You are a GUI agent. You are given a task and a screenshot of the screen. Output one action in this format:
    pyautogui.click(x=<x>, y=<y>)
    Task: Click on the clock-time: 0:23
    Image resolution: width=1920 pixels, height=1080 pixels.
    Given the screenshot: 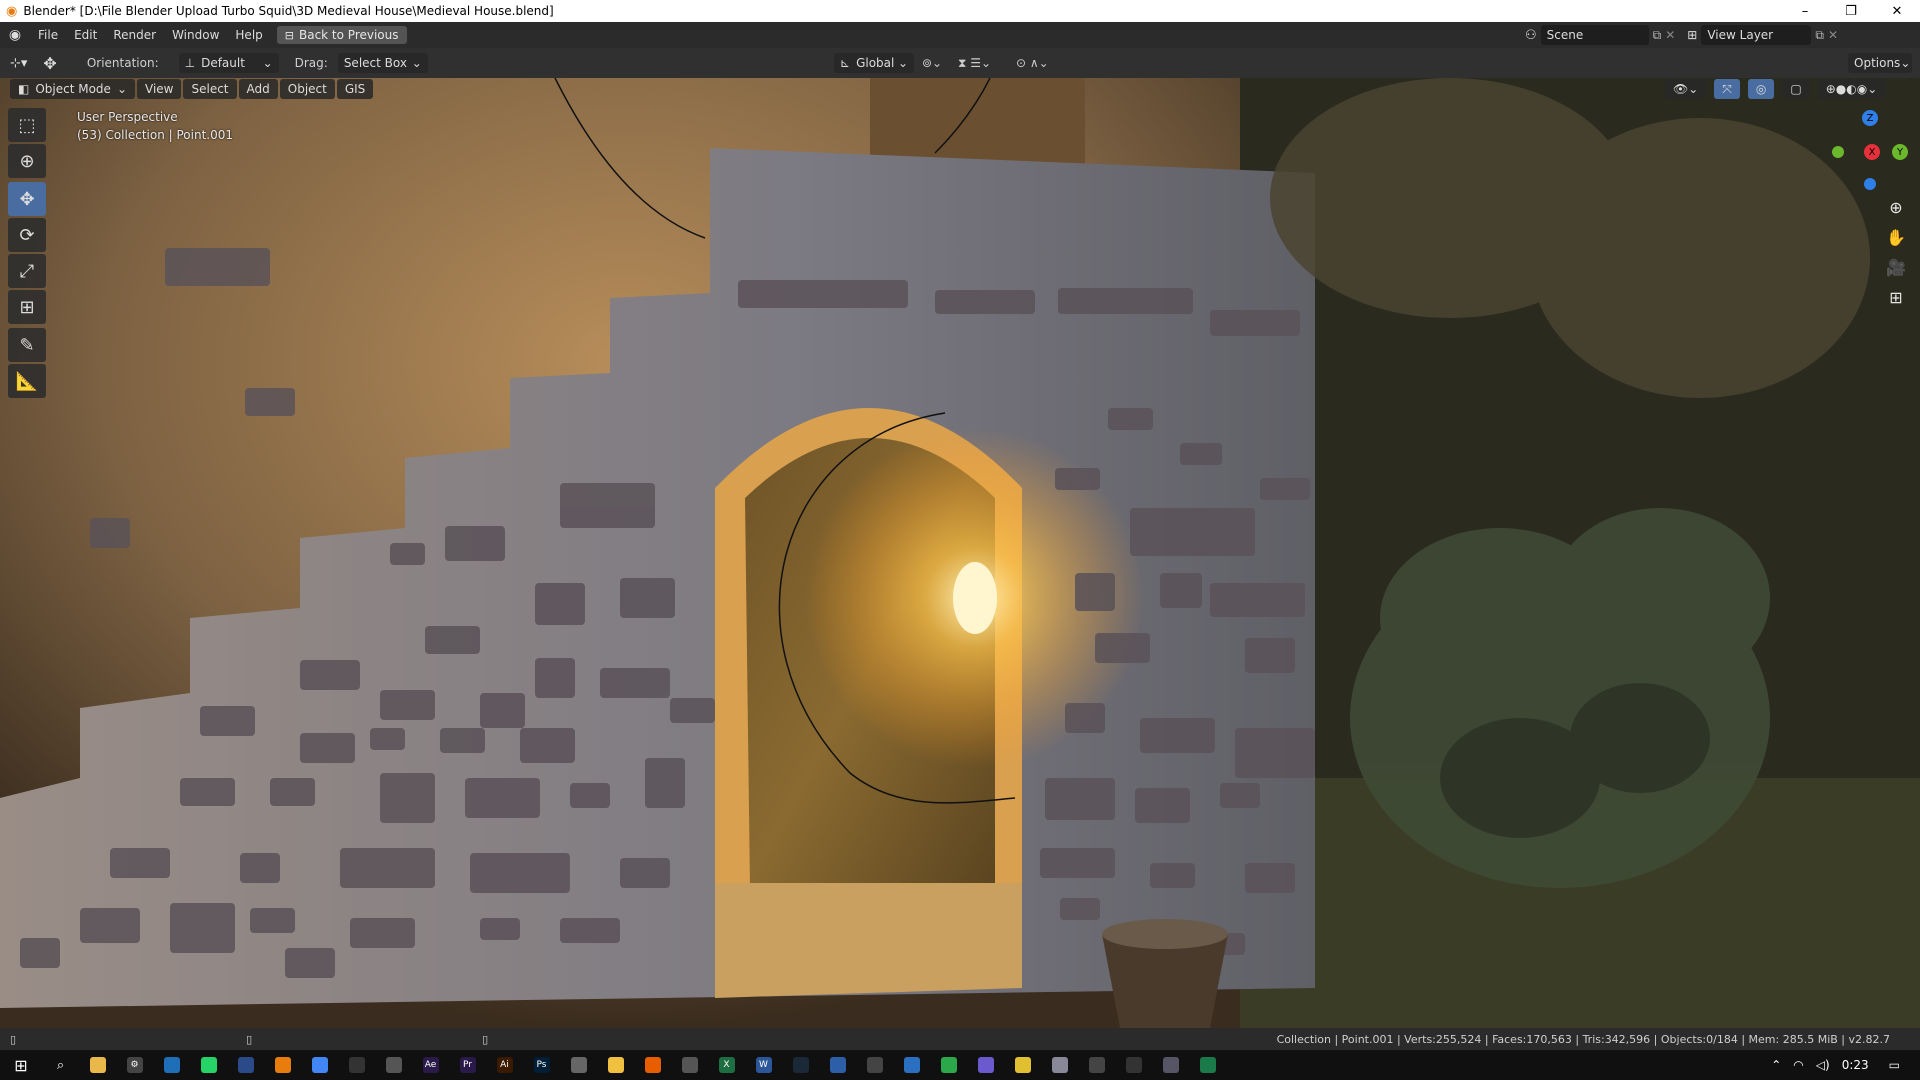 What is the action you would take?
    pyautogui.click(x=1855, y=1065)
    